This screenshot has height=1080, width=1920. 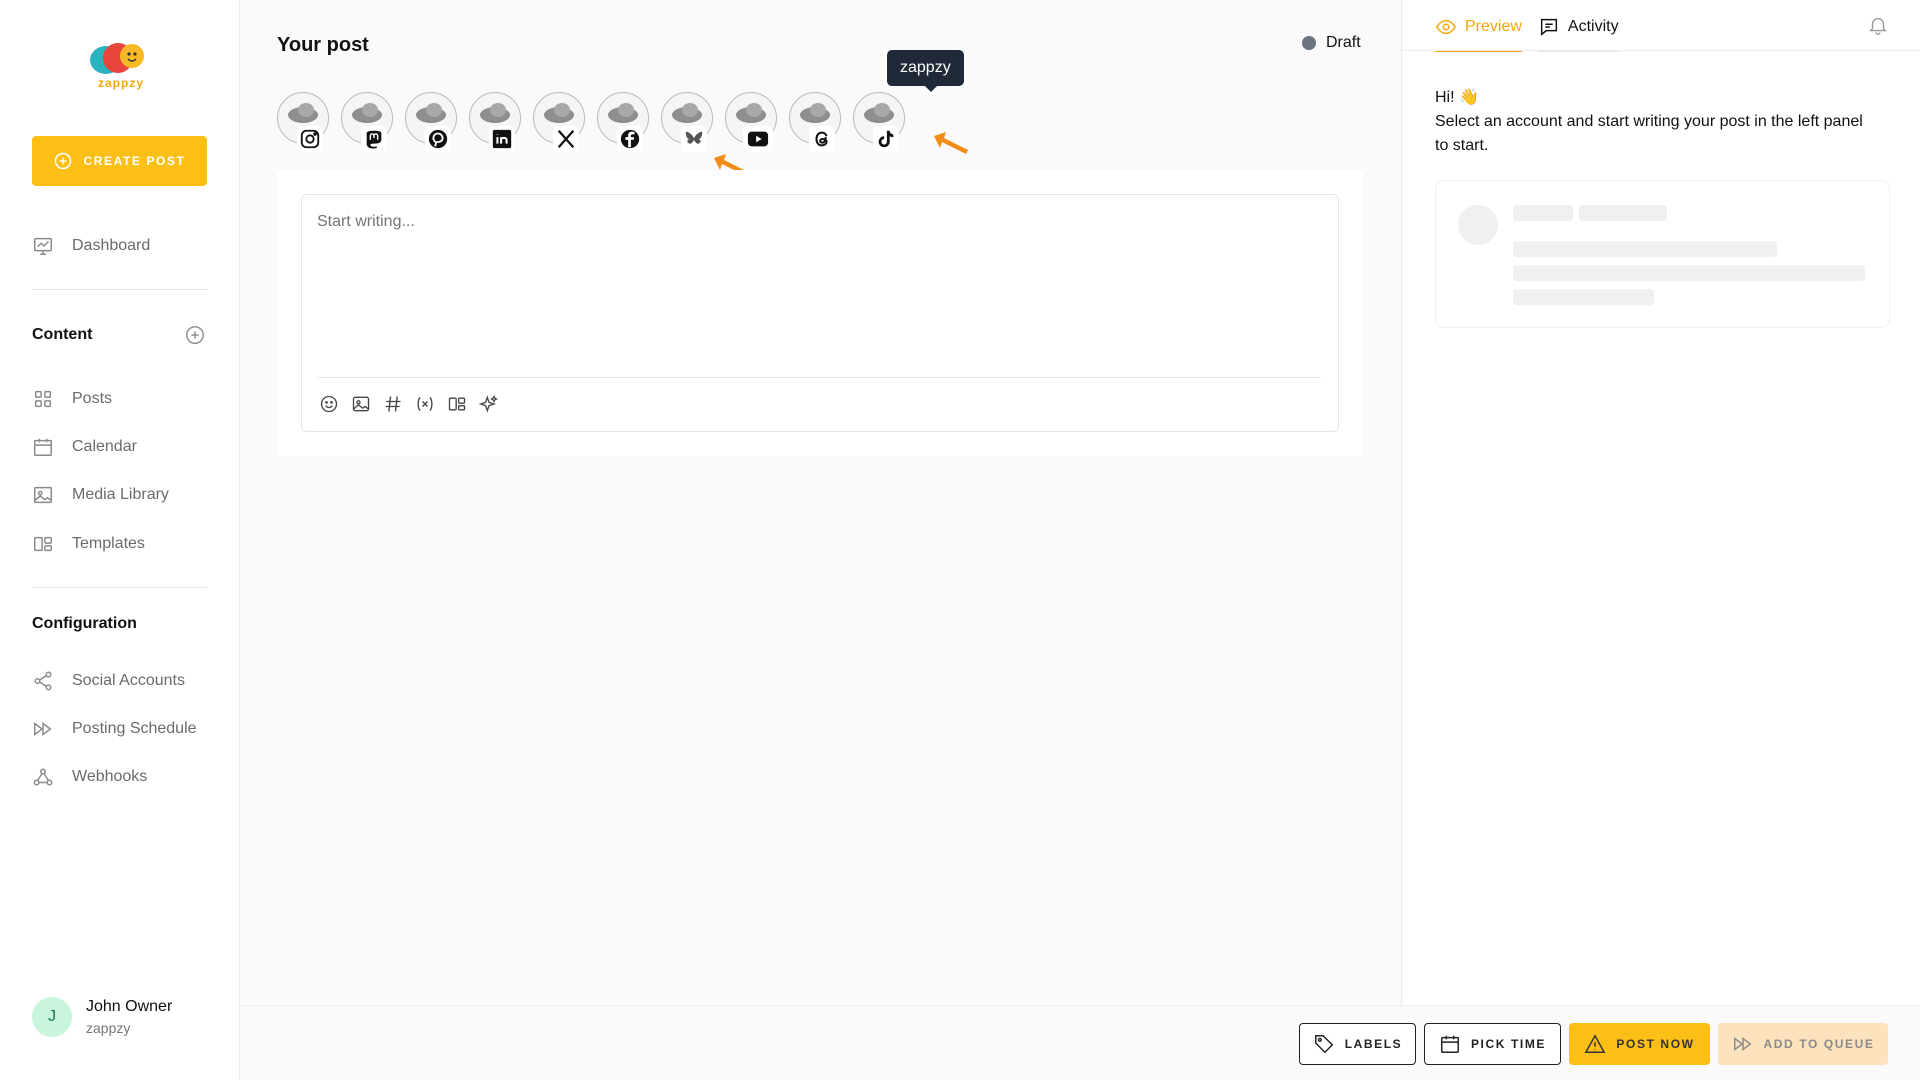 What do you see at coordinates (323, 45) in the screenshot?
I see `page-title: Your post` at bounding box center [323, 45].